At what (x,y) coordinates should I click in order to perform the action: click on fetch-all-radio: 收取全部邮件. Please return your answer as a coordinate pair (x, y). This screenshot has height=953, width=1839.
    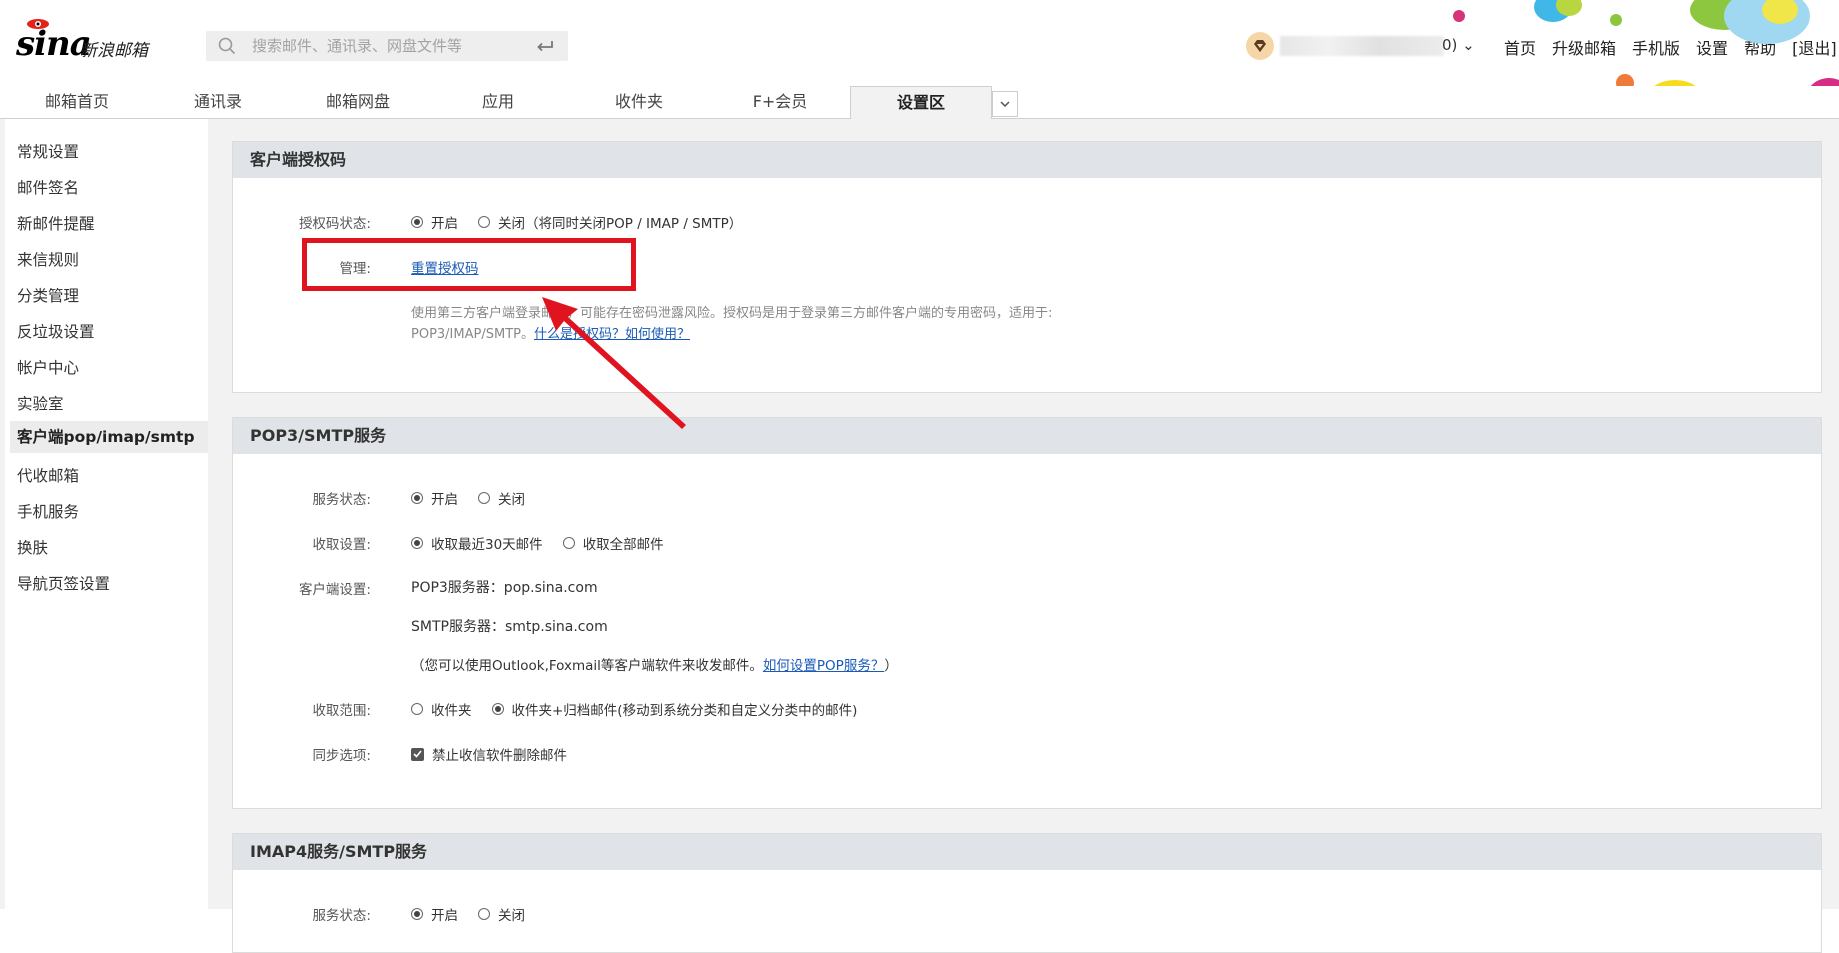
    Looking at the image, I should click on (613, 543).